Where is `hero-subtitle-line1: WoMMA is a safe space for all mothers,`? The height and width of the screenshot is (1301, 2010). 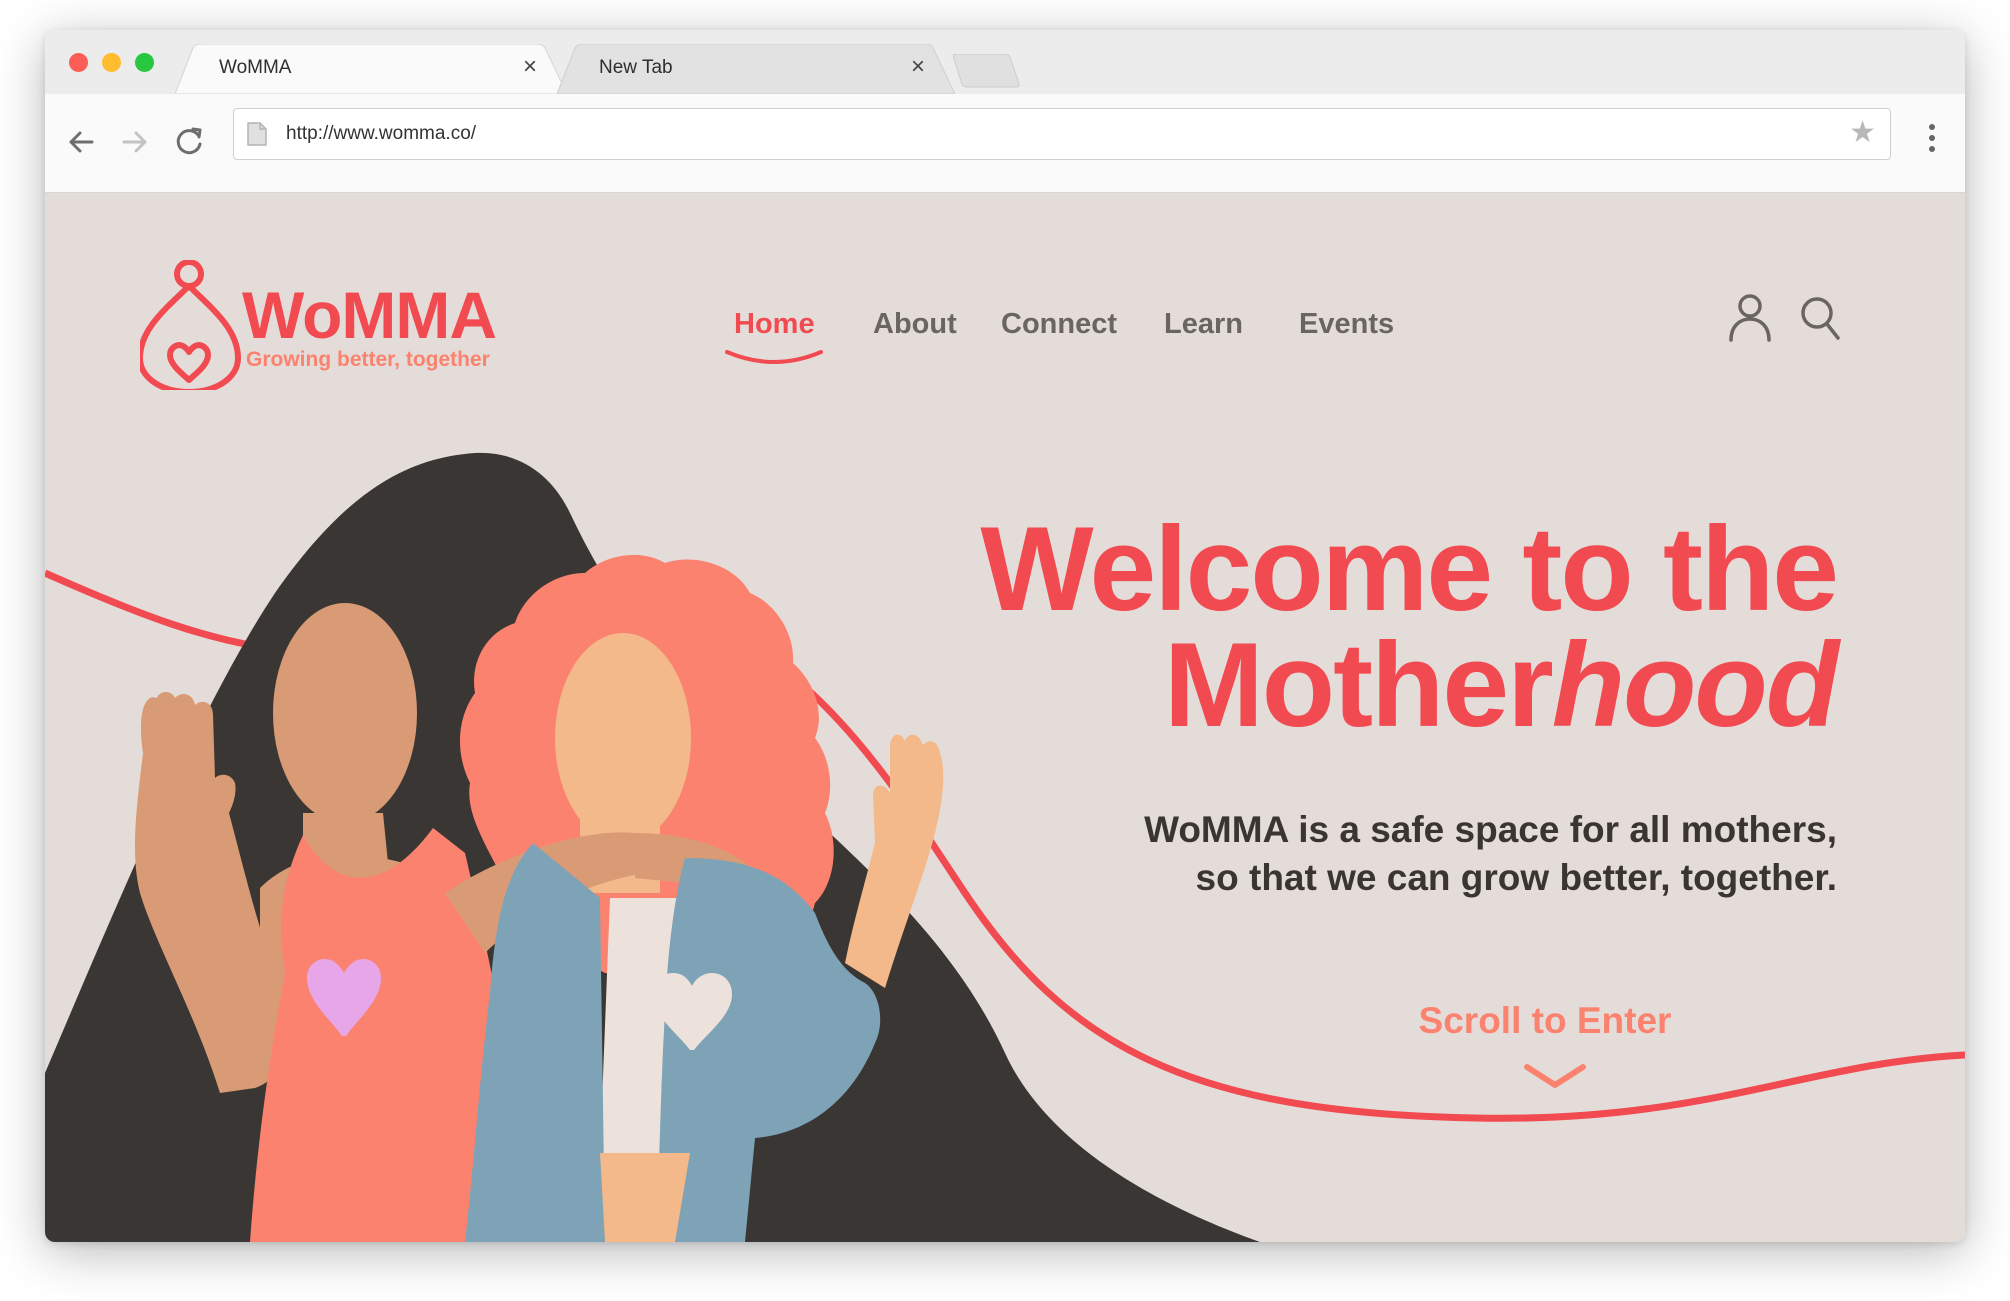
hero-subtitle-line1: WoMMA is a safe space for all mothers, is located at coordinates (1490, 829).